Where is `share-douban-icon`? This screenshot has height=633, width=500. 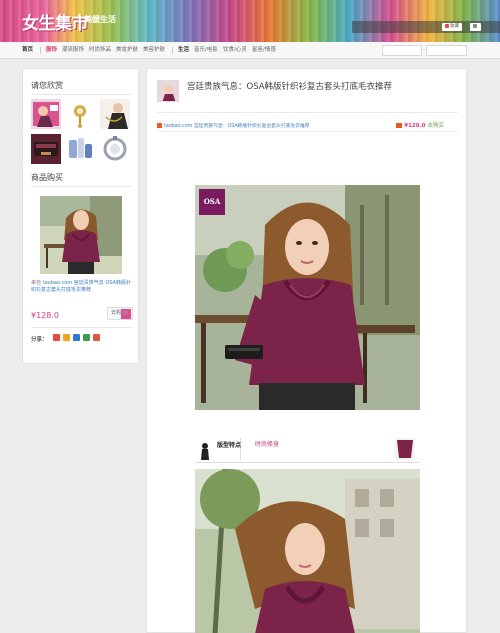 share-douban-icon is located at coordinates (86, 337).